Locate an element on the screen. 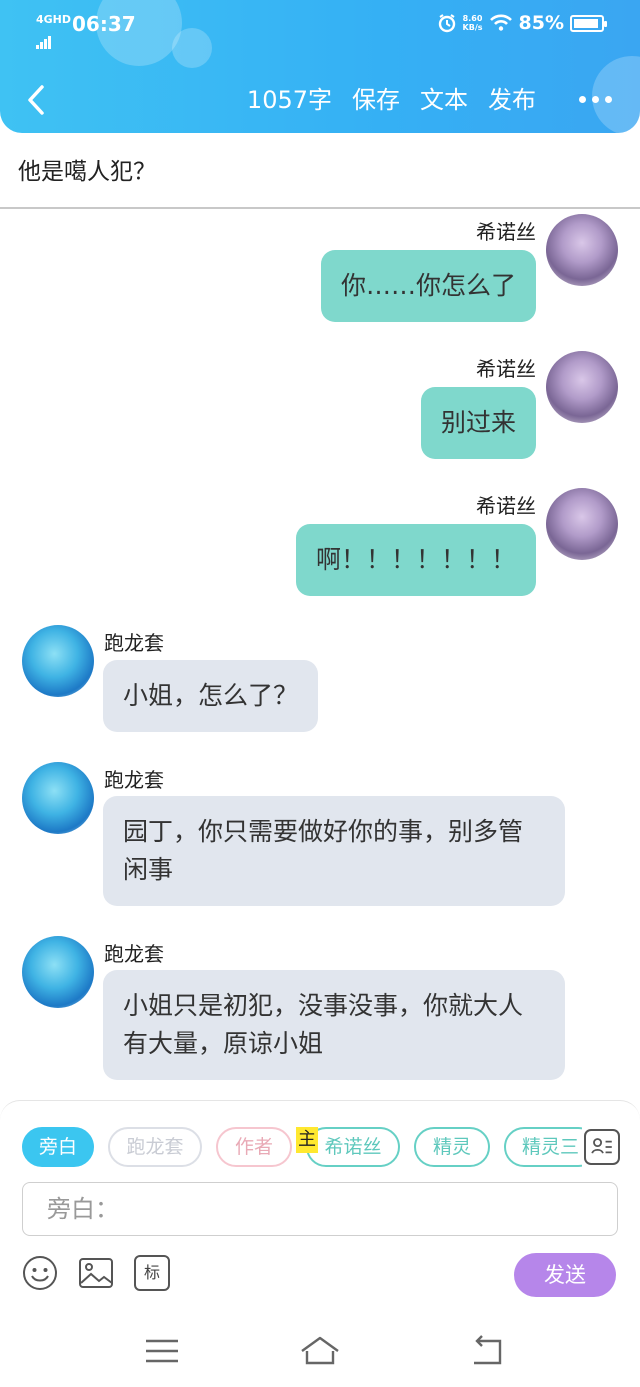 Image resolution: width=640 pixels, height=1387 pixels. message-item: 希诺丝 你……你怎么了 is located at coordinates (320, 270).